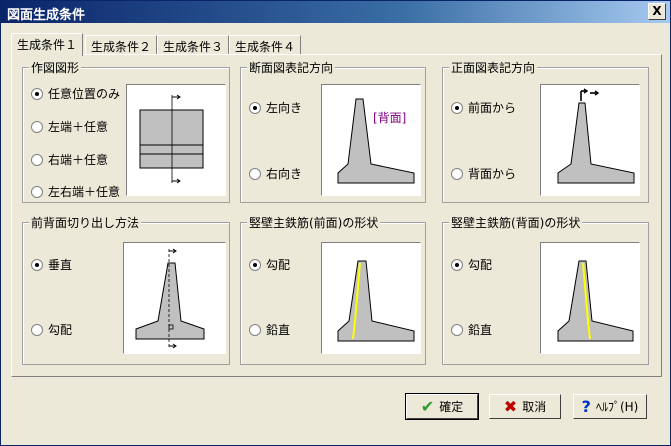  Describe the element at coordinates (492, 174) in the screenshot. I see `radio-label: 背面から` at that location.